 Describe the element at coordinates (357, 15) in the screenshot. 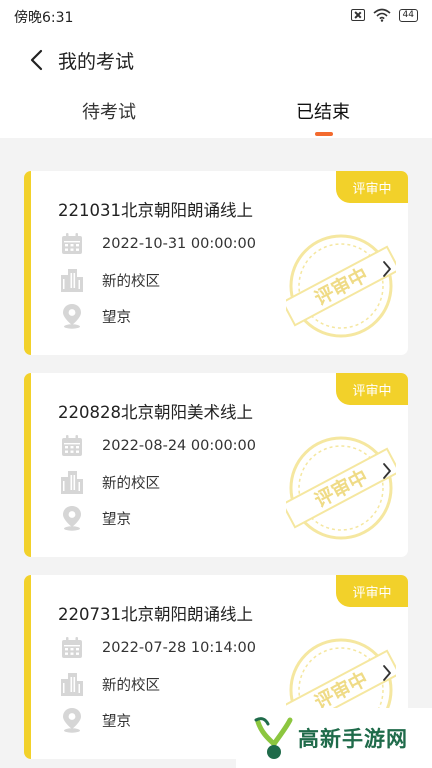

I see `notification-muted-icon` at that location.